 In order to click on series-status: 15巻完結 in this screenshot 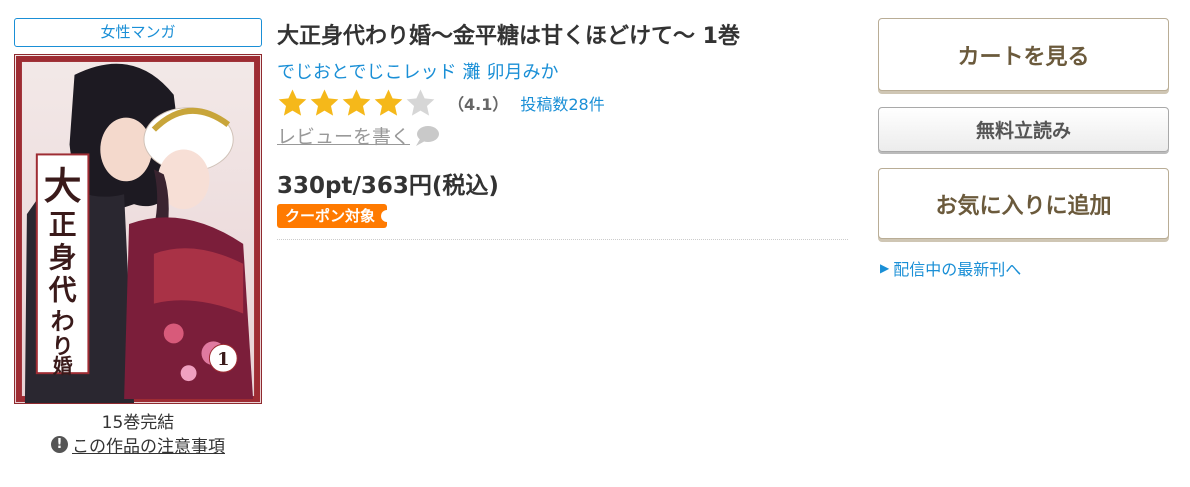, I will do `click(138, 423)`.